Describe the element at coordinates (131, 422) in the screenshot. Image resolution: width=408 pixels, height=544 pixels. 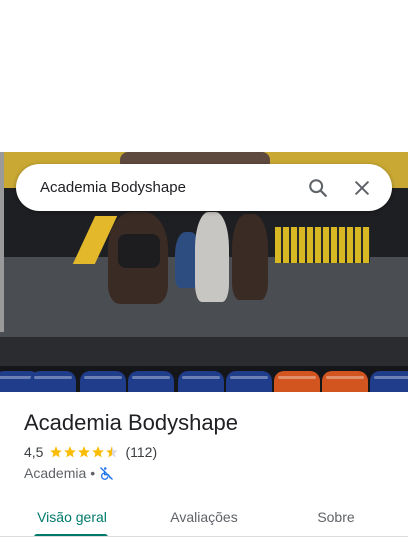
I see `place-title: Academia Bodyshape` at that location.